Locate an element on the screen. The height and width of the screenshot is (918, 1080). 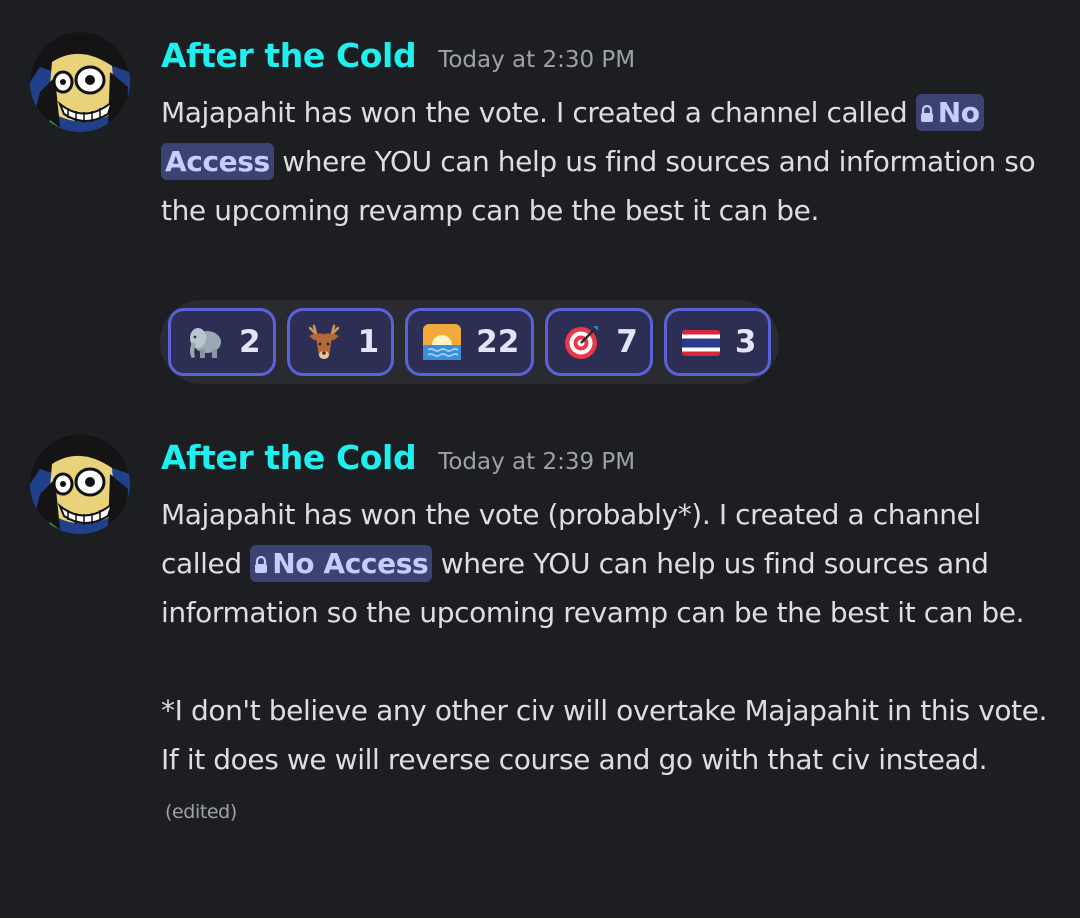
elephant-icon is located at coordinates (205, 343).